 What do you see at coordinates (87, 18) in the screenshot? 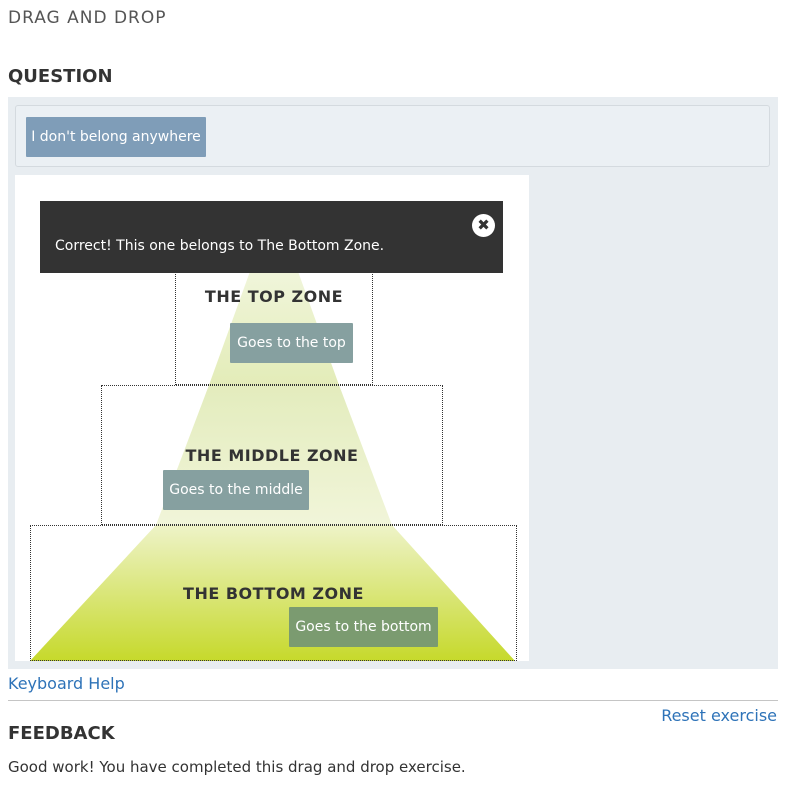
I see `page-title: DRAG AND DROP` at bounding box center [87, 18].